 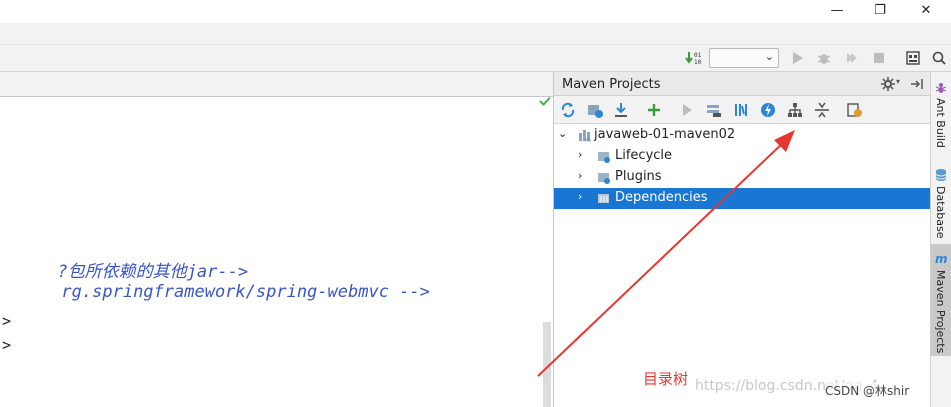 What do you see at coordinates (941, 259) in the screenshot?
I see `maven-m-icon: m` at bounding box center [941, 259].